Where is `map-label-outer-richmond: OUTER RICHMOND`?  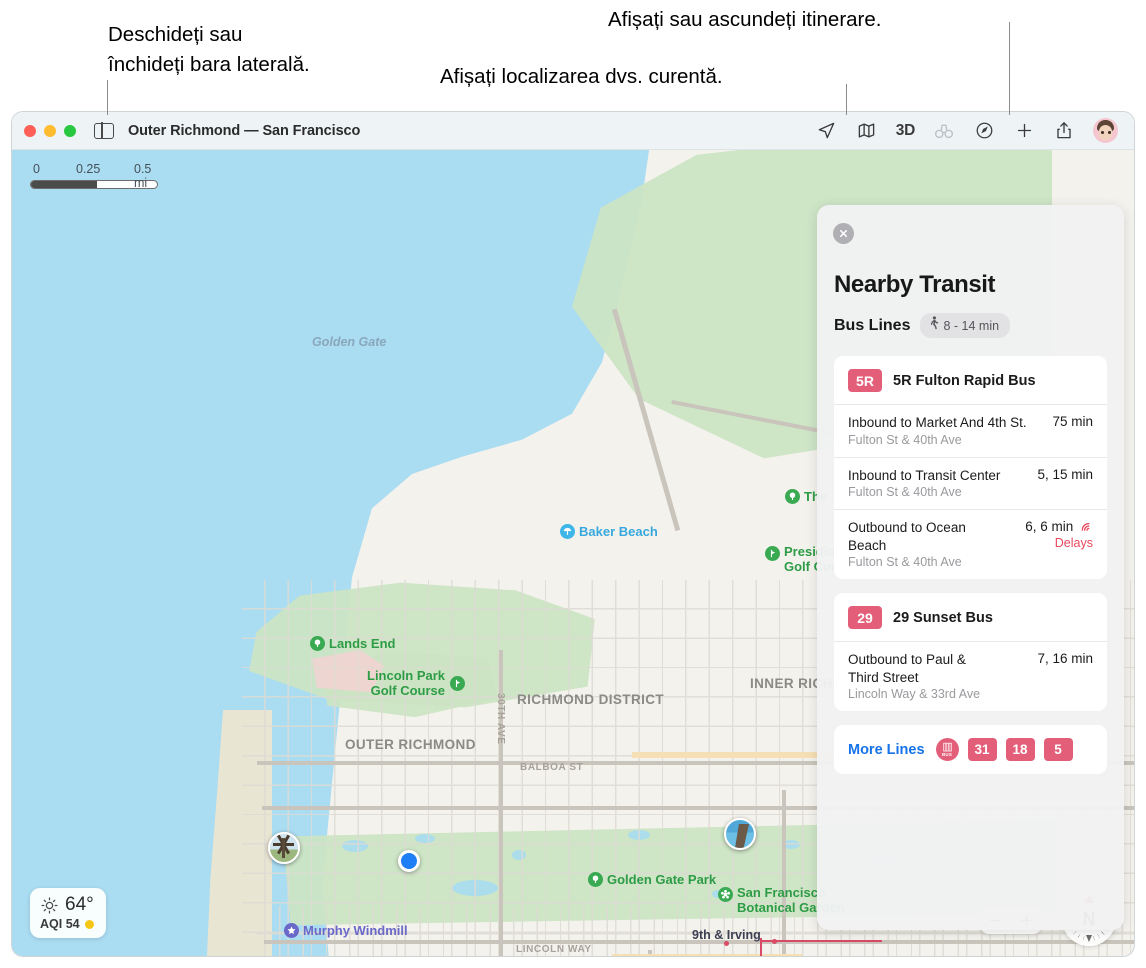 map-label-outer-richmond: OUTER RICHMOND is located at coordinates (410, 744).